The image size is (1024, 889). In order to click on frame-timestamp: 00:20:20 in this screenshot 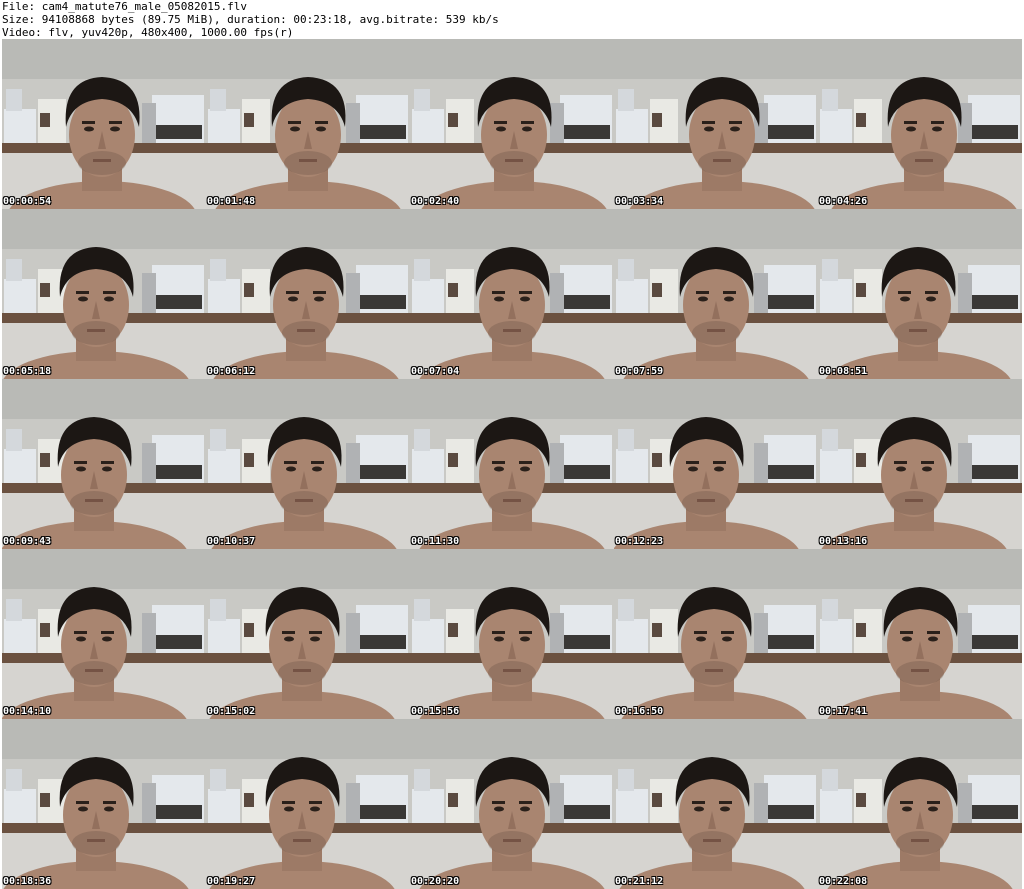, I will do `click(435, 881)`.